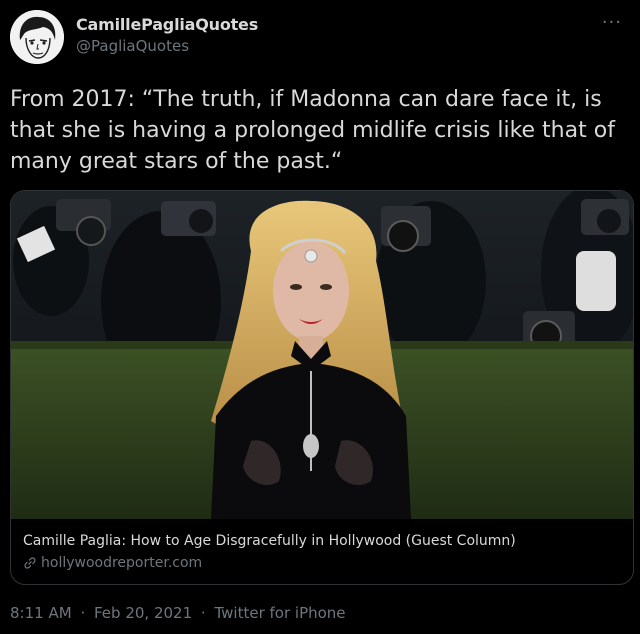 The image size is (640, 634). Describe the element at coordinates (612, 22) in the screenshot. I see `more-options-icon: ···` at that location.